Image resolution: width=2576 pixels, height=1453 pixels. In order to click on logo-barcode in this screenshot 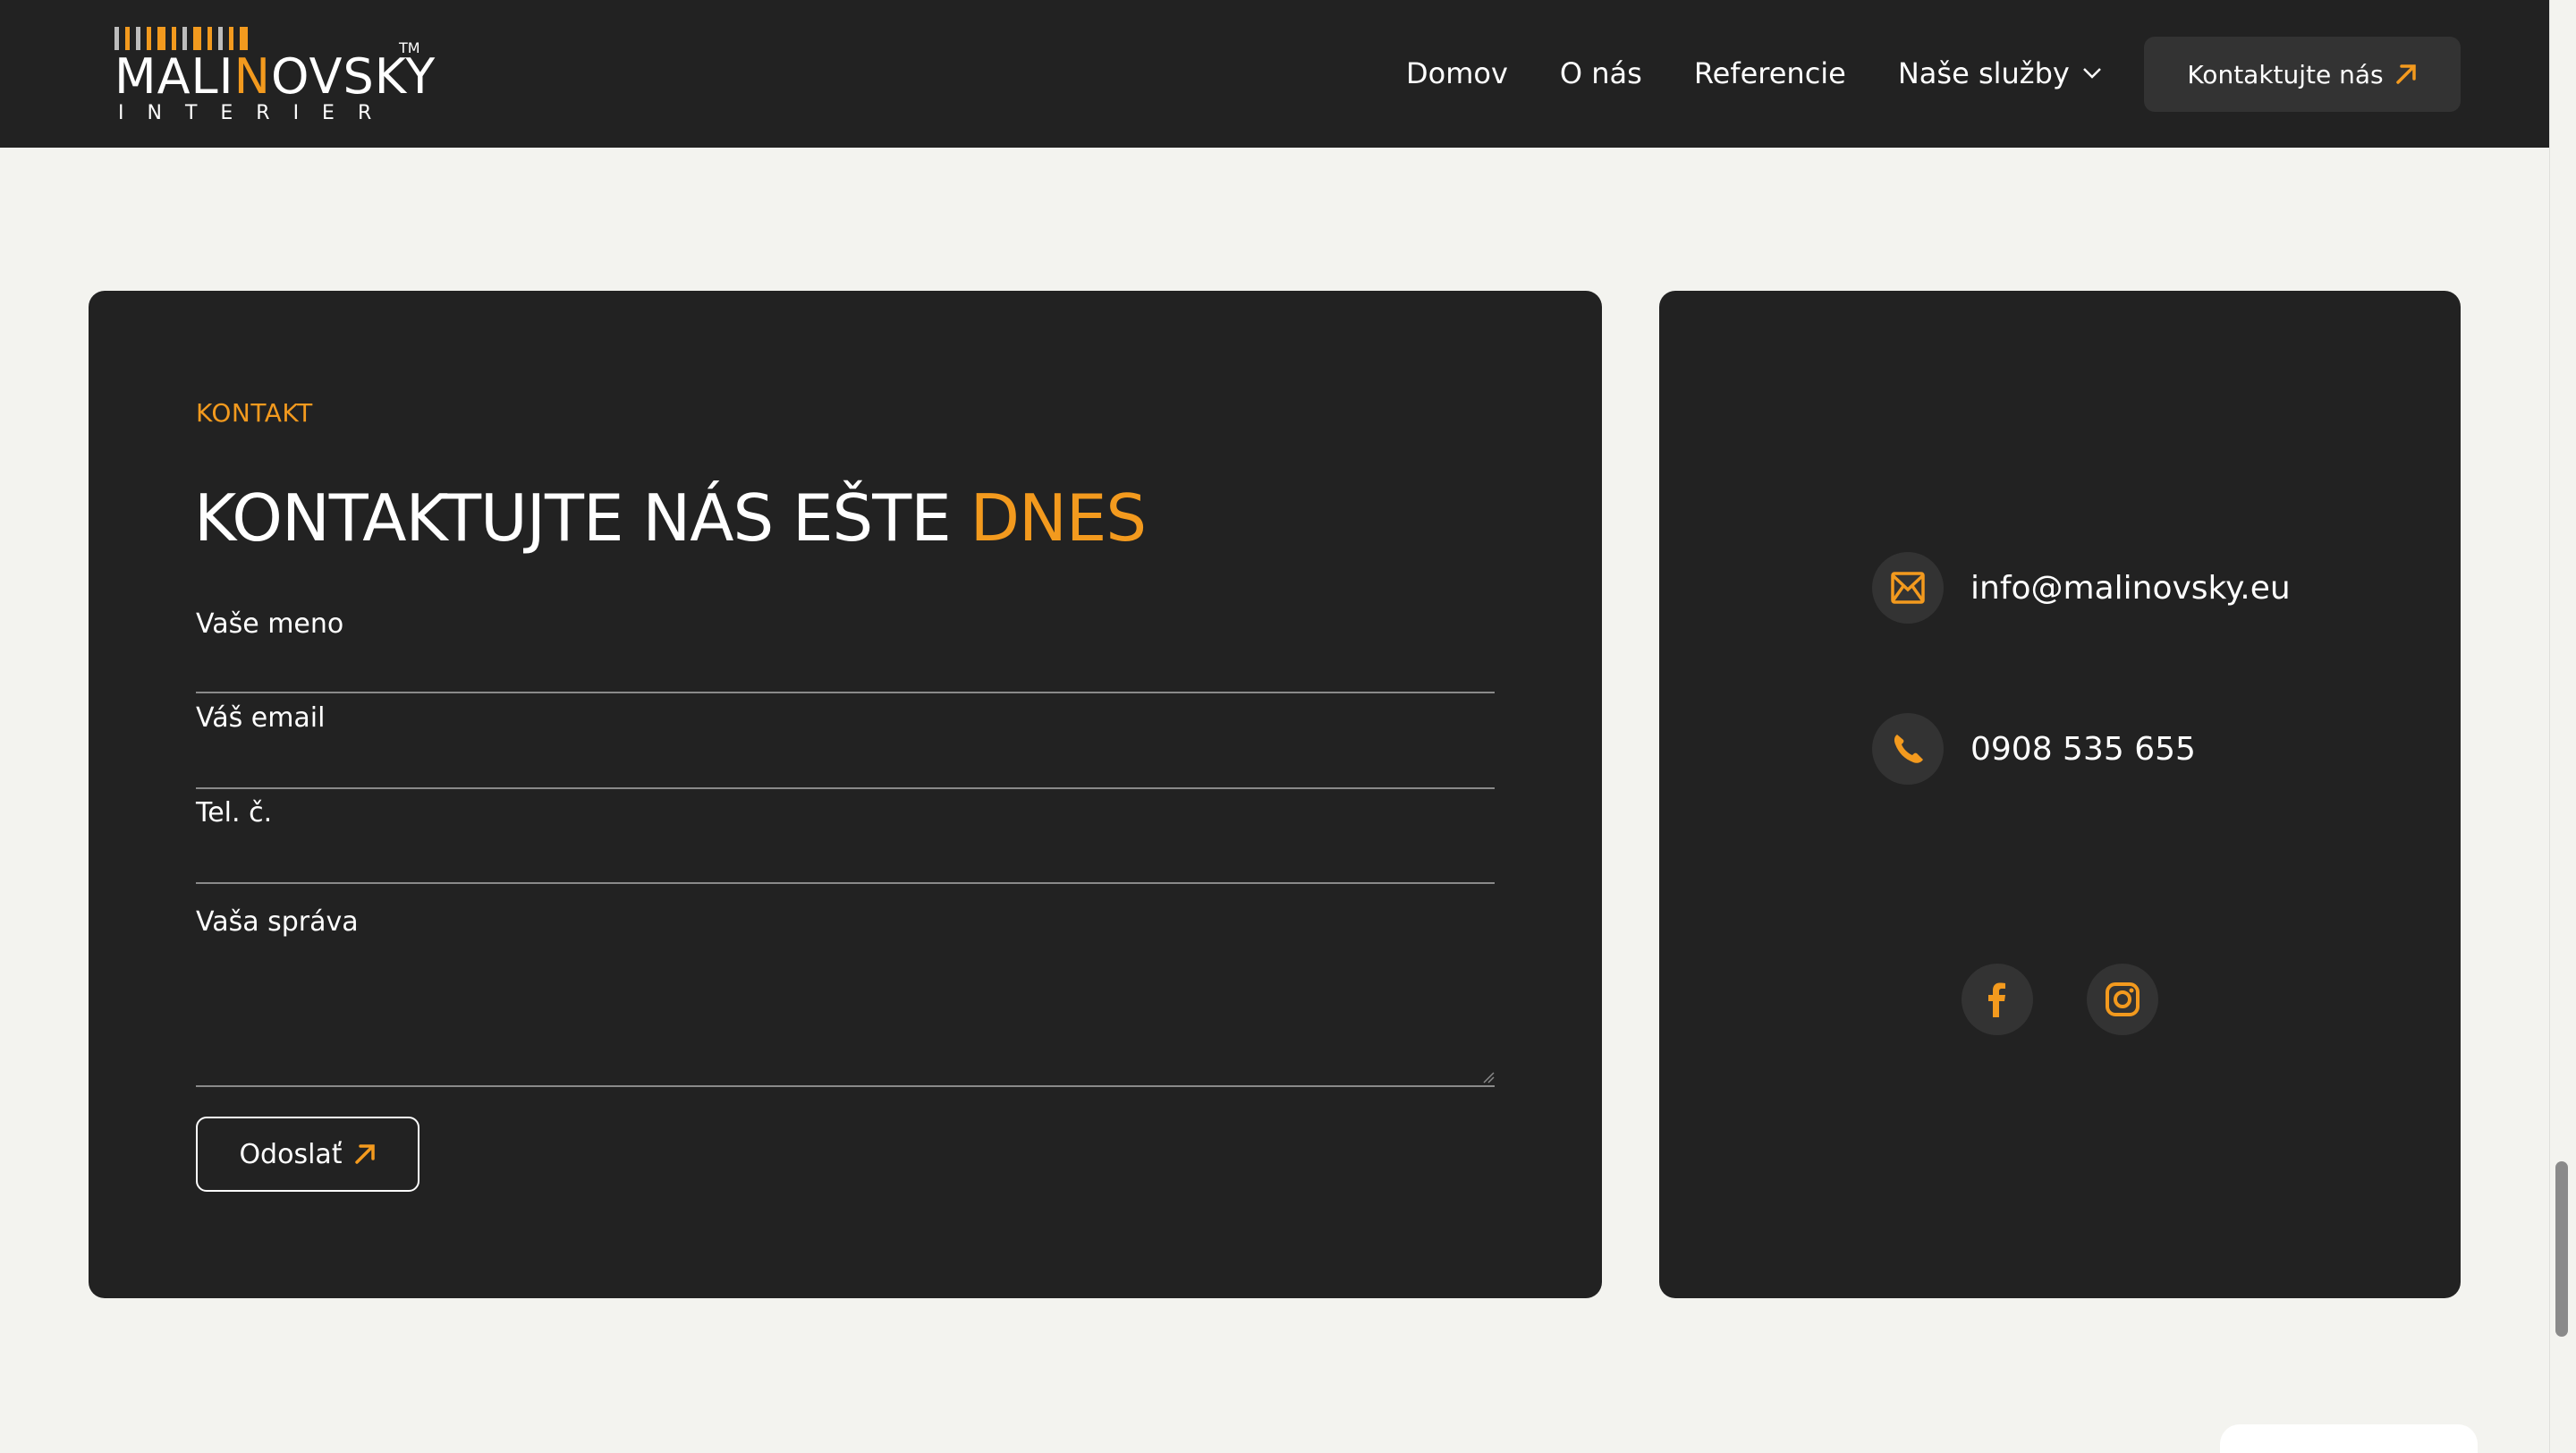, I will do `click(181, 38)`.